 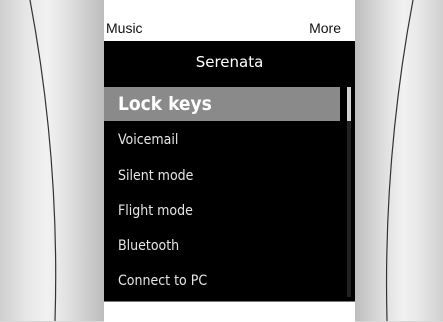 What do you see at coordinates (229, 20) in the screenshot?
I see `softkey-bar: Music More` at bounding box center [229, 20].